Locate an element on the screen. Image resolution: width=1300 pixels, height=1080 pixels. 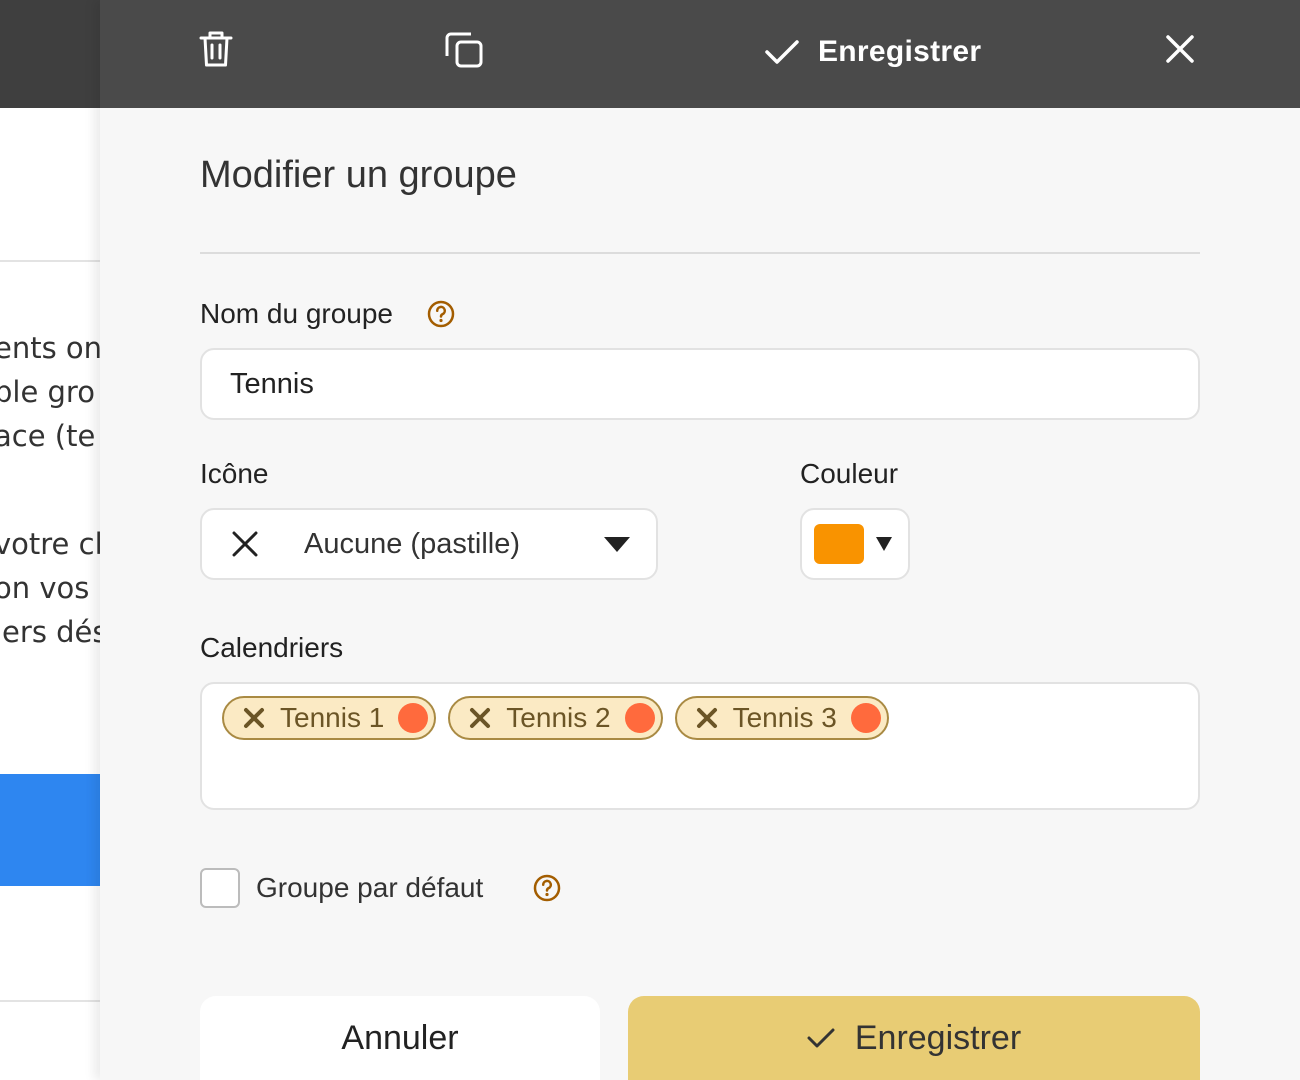
save-button: Enregistrer is located at coordinates (914, 1038).